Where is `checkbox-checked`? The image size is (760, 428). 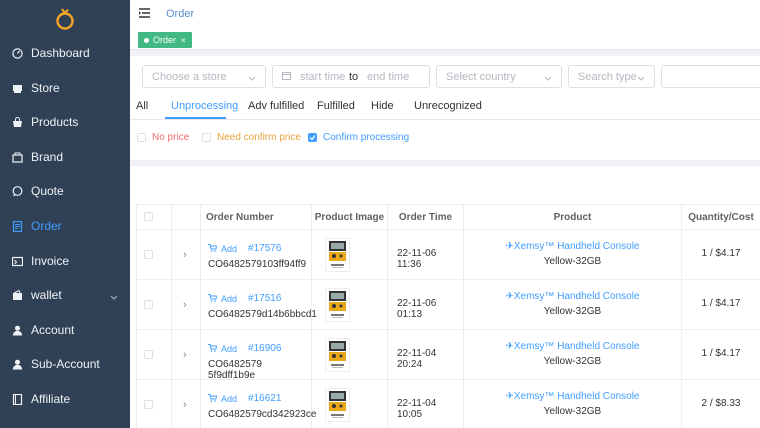 checkbox-checked is located at coordinates (312, 137).